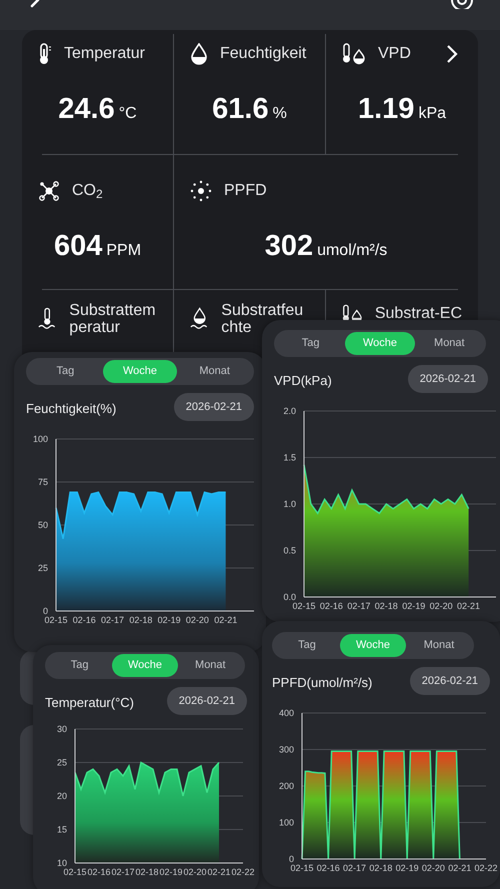 The image size is (500, 889). Describe the element at coordinates (289, 246) in the screenshot. I see `sensor-value: 302` at that location.